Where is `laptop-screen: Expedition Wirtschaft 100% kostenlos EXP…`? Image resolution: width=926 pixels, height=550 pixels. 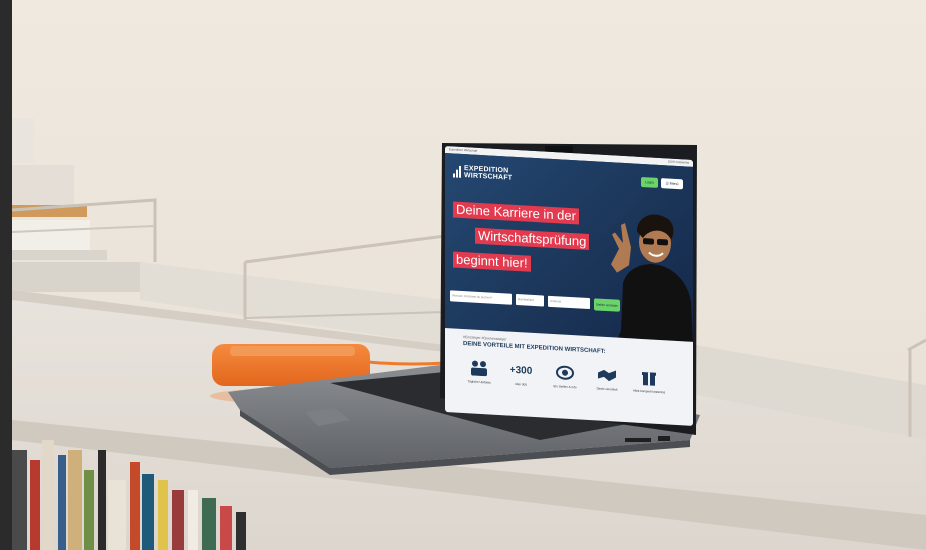
laptop-screen: Expedition Wirtschaft 100% kostenlos EXP… is located at coordinates (569, 286).